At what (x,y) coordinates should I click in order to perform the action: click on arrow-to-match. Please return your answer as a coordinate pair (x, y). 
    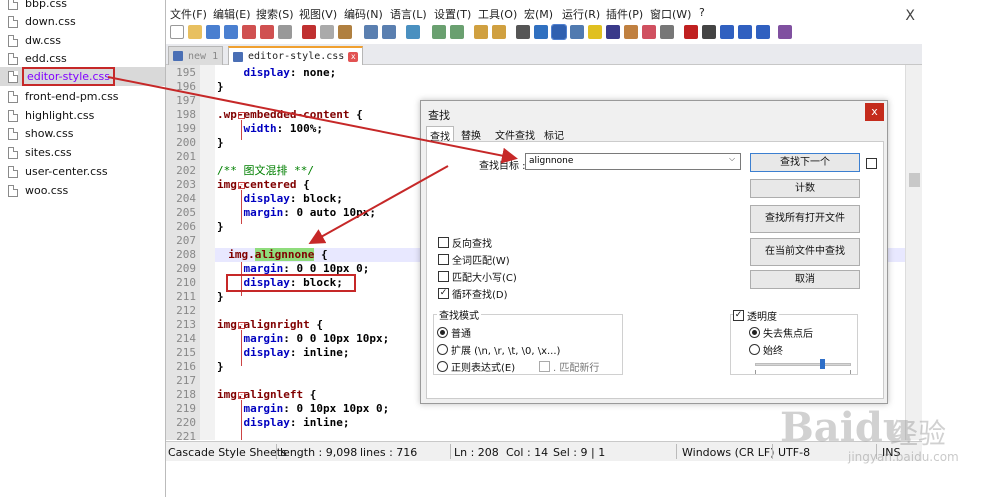
    Looking at the image, I should click on (378, 204).